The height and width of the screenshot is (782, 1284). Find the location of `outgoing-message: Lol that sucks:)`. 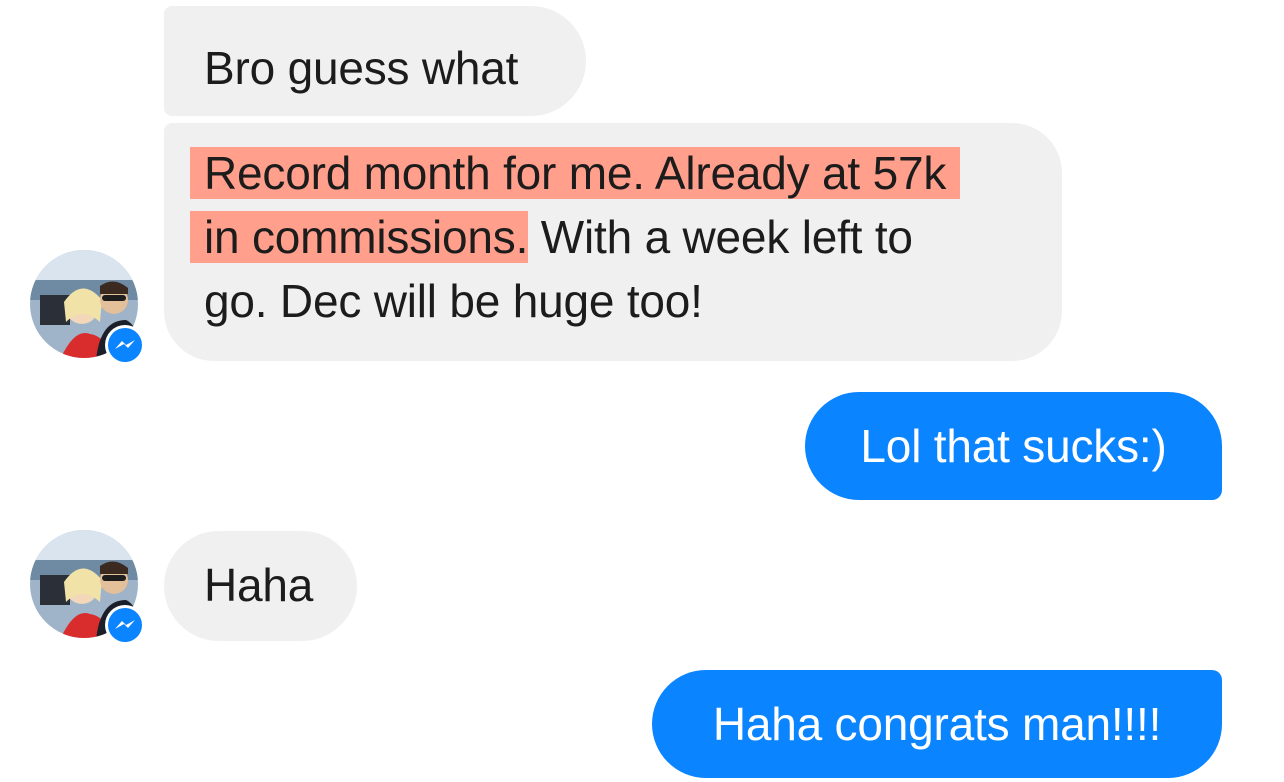

outgoing-message: Lol that sucks:) is located at coordinates (1013, 446).